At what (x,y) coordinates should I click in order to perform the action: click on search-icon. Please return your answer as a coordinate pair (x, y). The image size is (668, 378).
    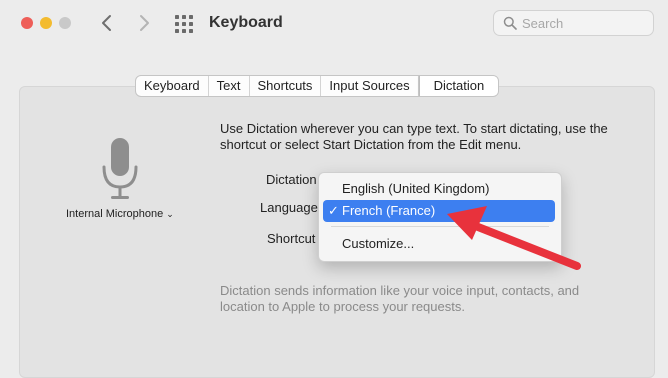
    Looking at the image, I should click on (510, 23).